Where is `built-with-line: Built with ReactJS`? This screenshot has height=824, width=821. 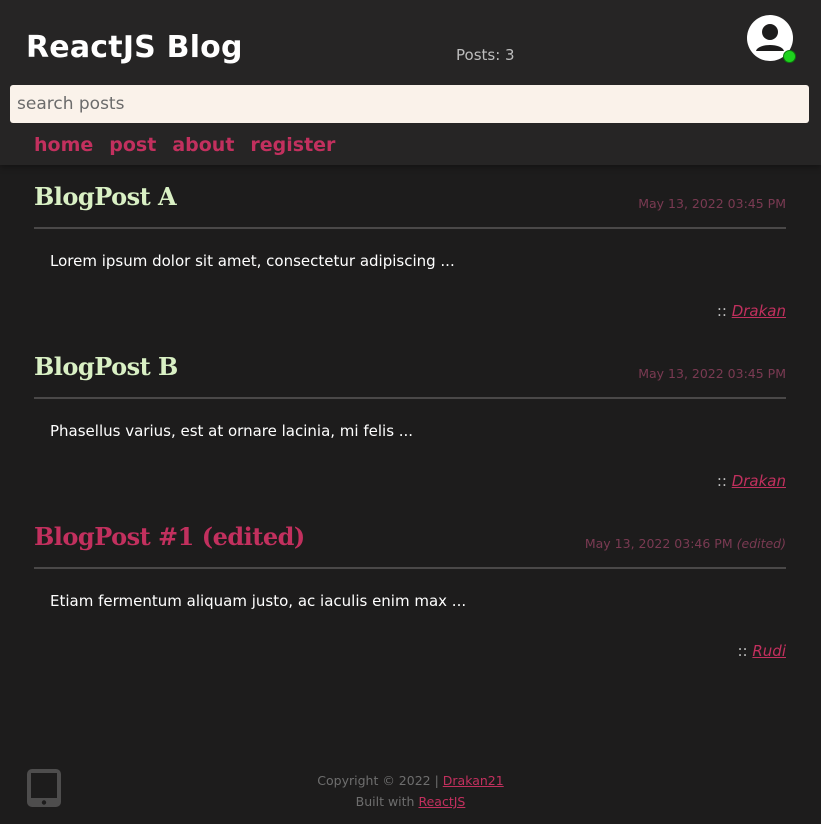
built-with-line: Built with ReactJS is located at coordinates (410, 801).